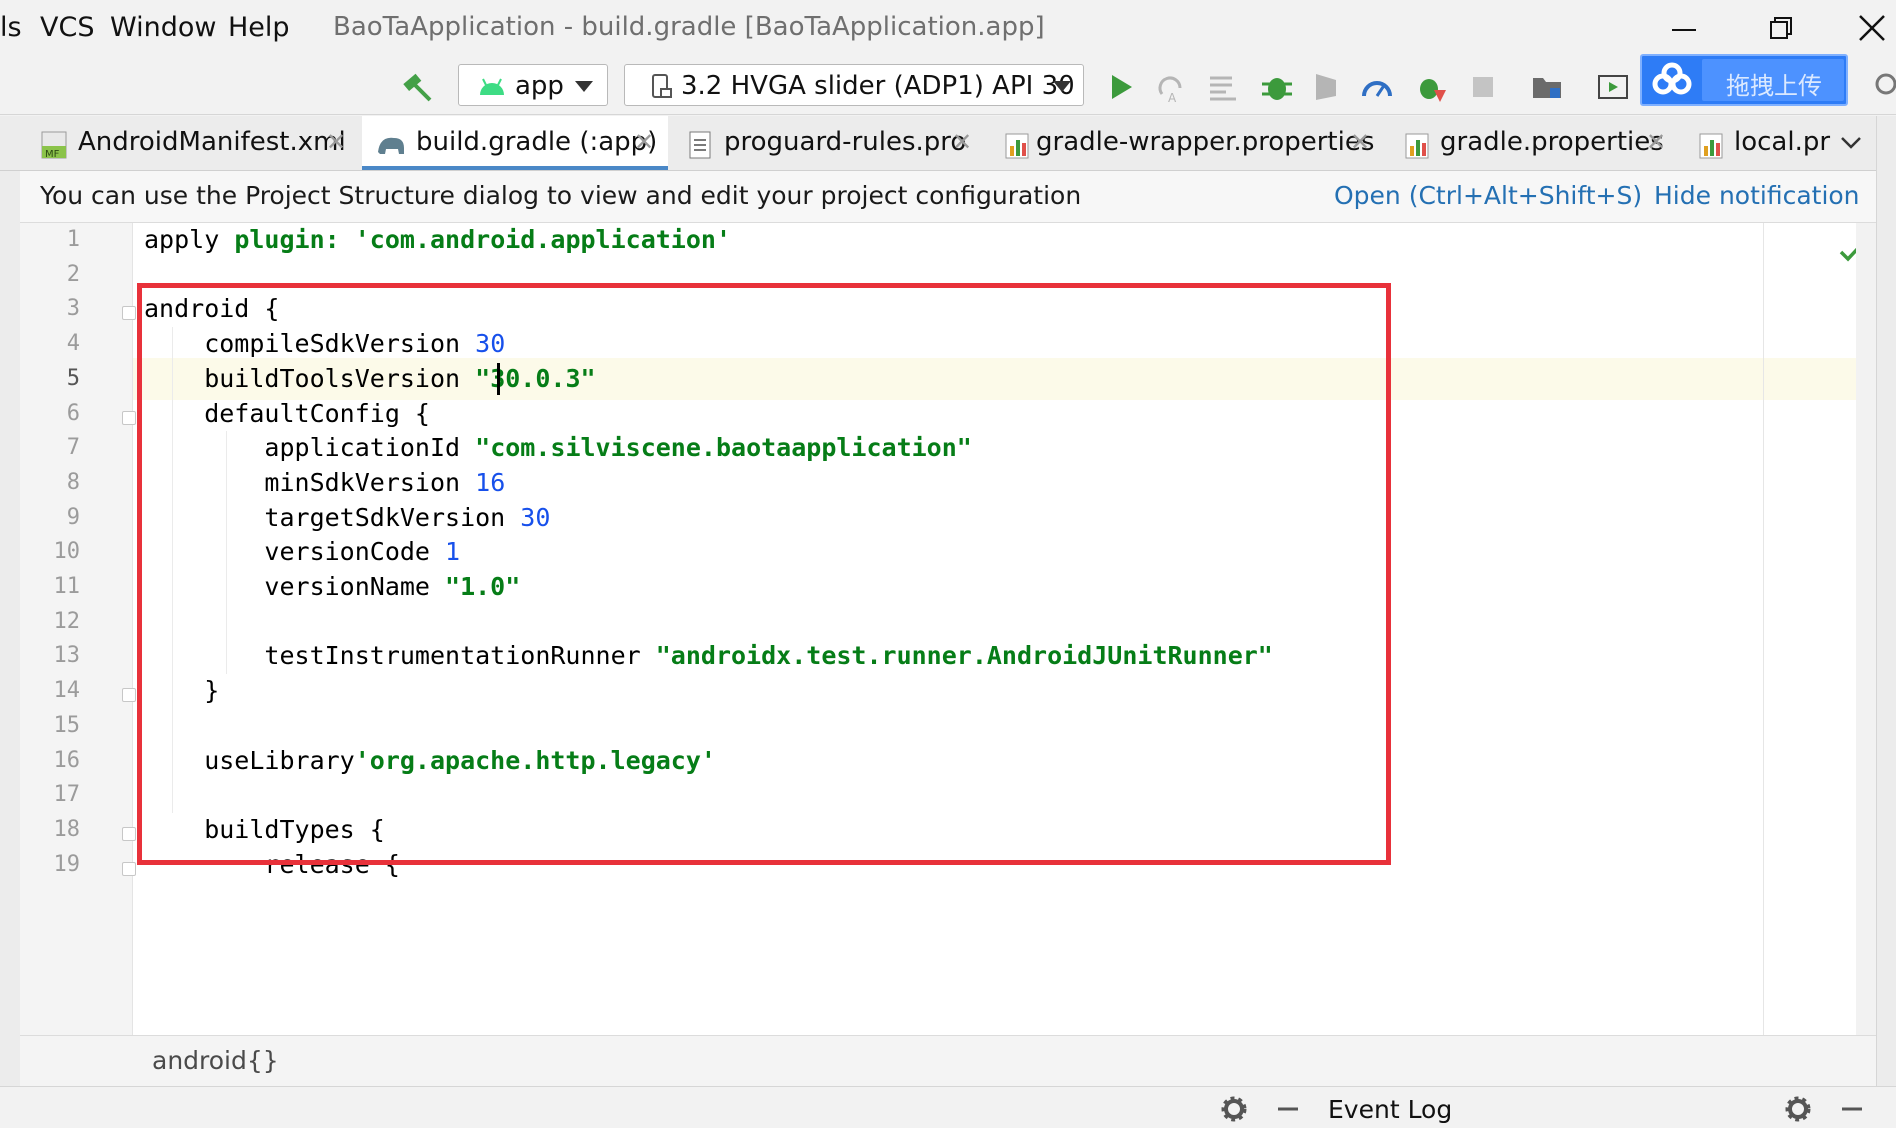  I want to click on line-number: 12, so click(67, 621).